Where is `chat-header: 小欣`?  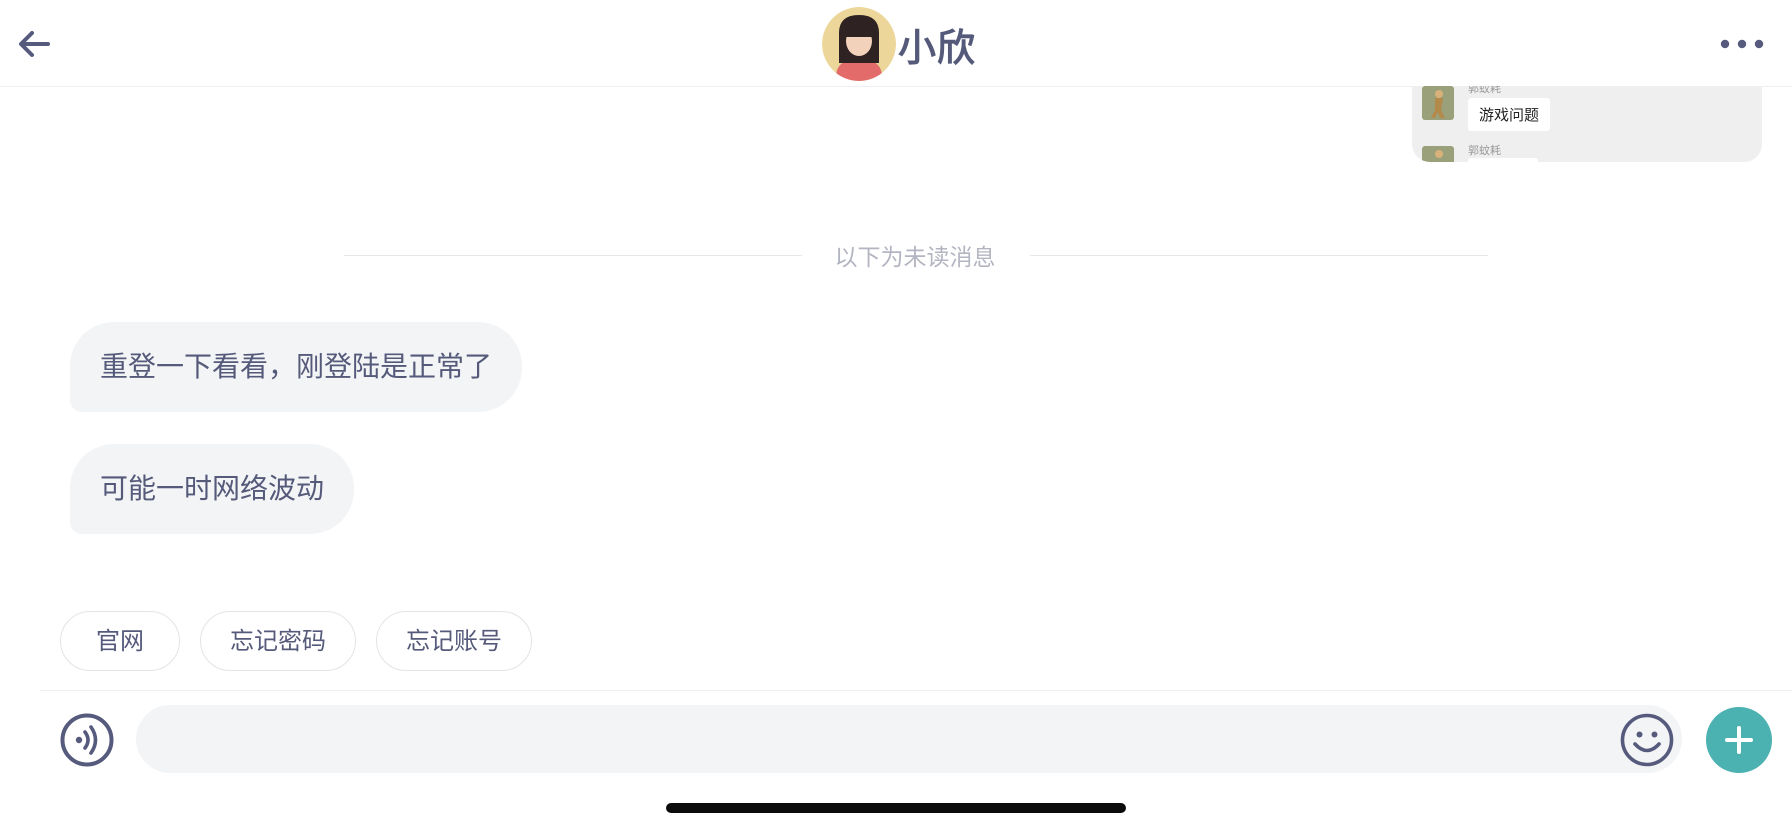 chat-header: 小欣 is located at coordinates (896, 43).